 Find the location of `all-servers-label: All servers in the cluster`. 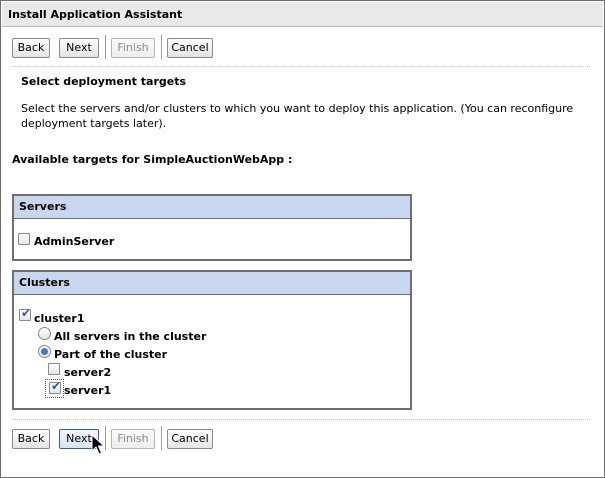

all-servers-label: All servers in the cluster is located at coordinates (130, 336).